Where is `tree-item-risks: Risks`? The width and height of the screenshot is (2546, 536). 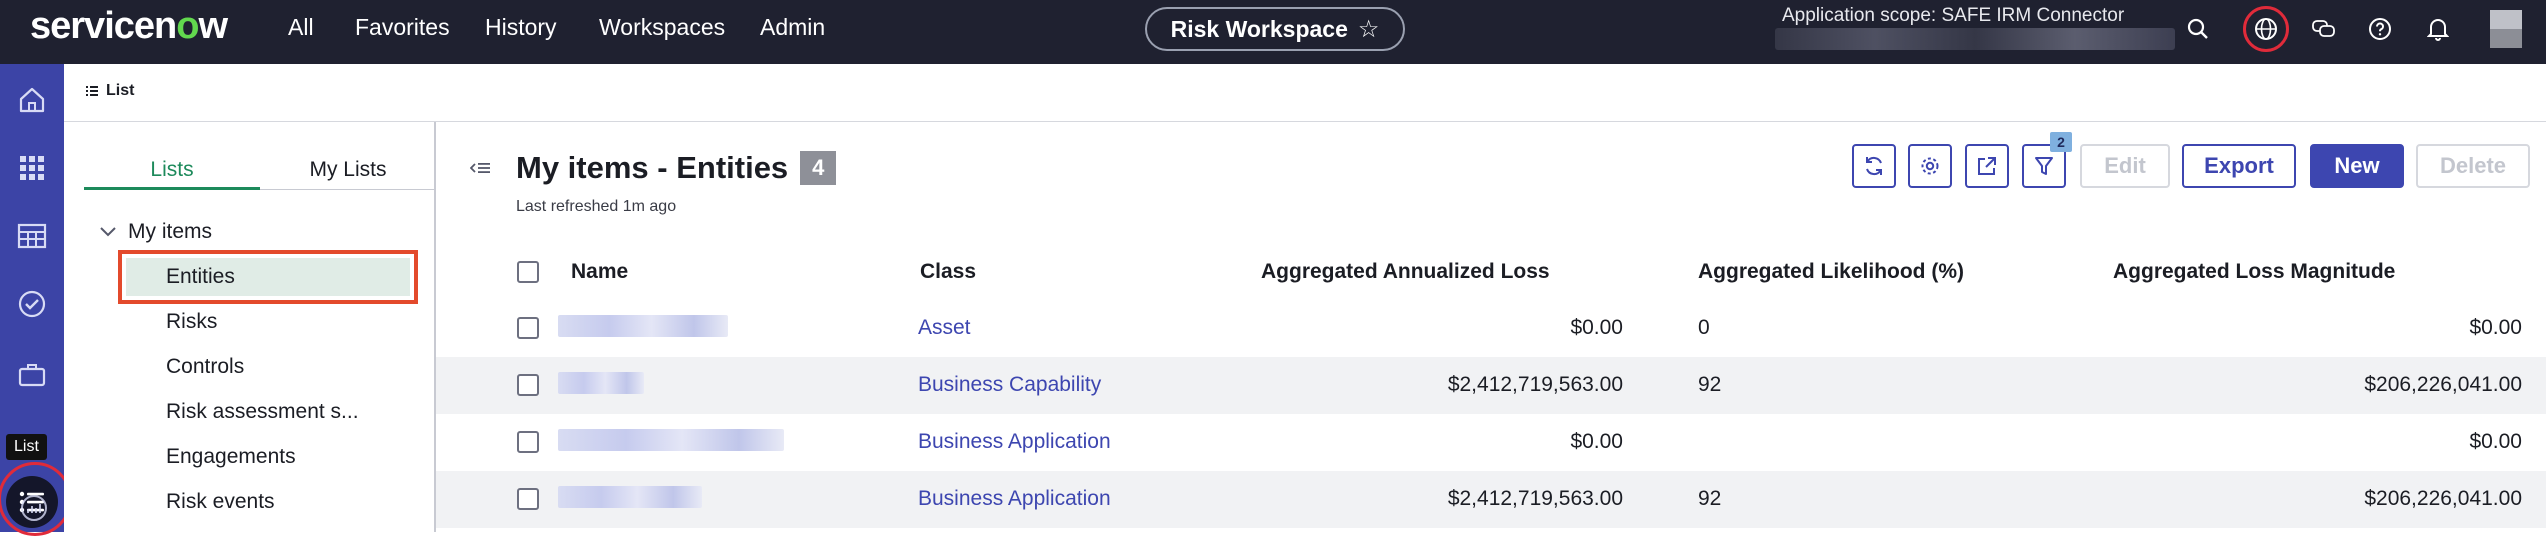 tree-item-risks: Risks is located at coordinates (191, 322).